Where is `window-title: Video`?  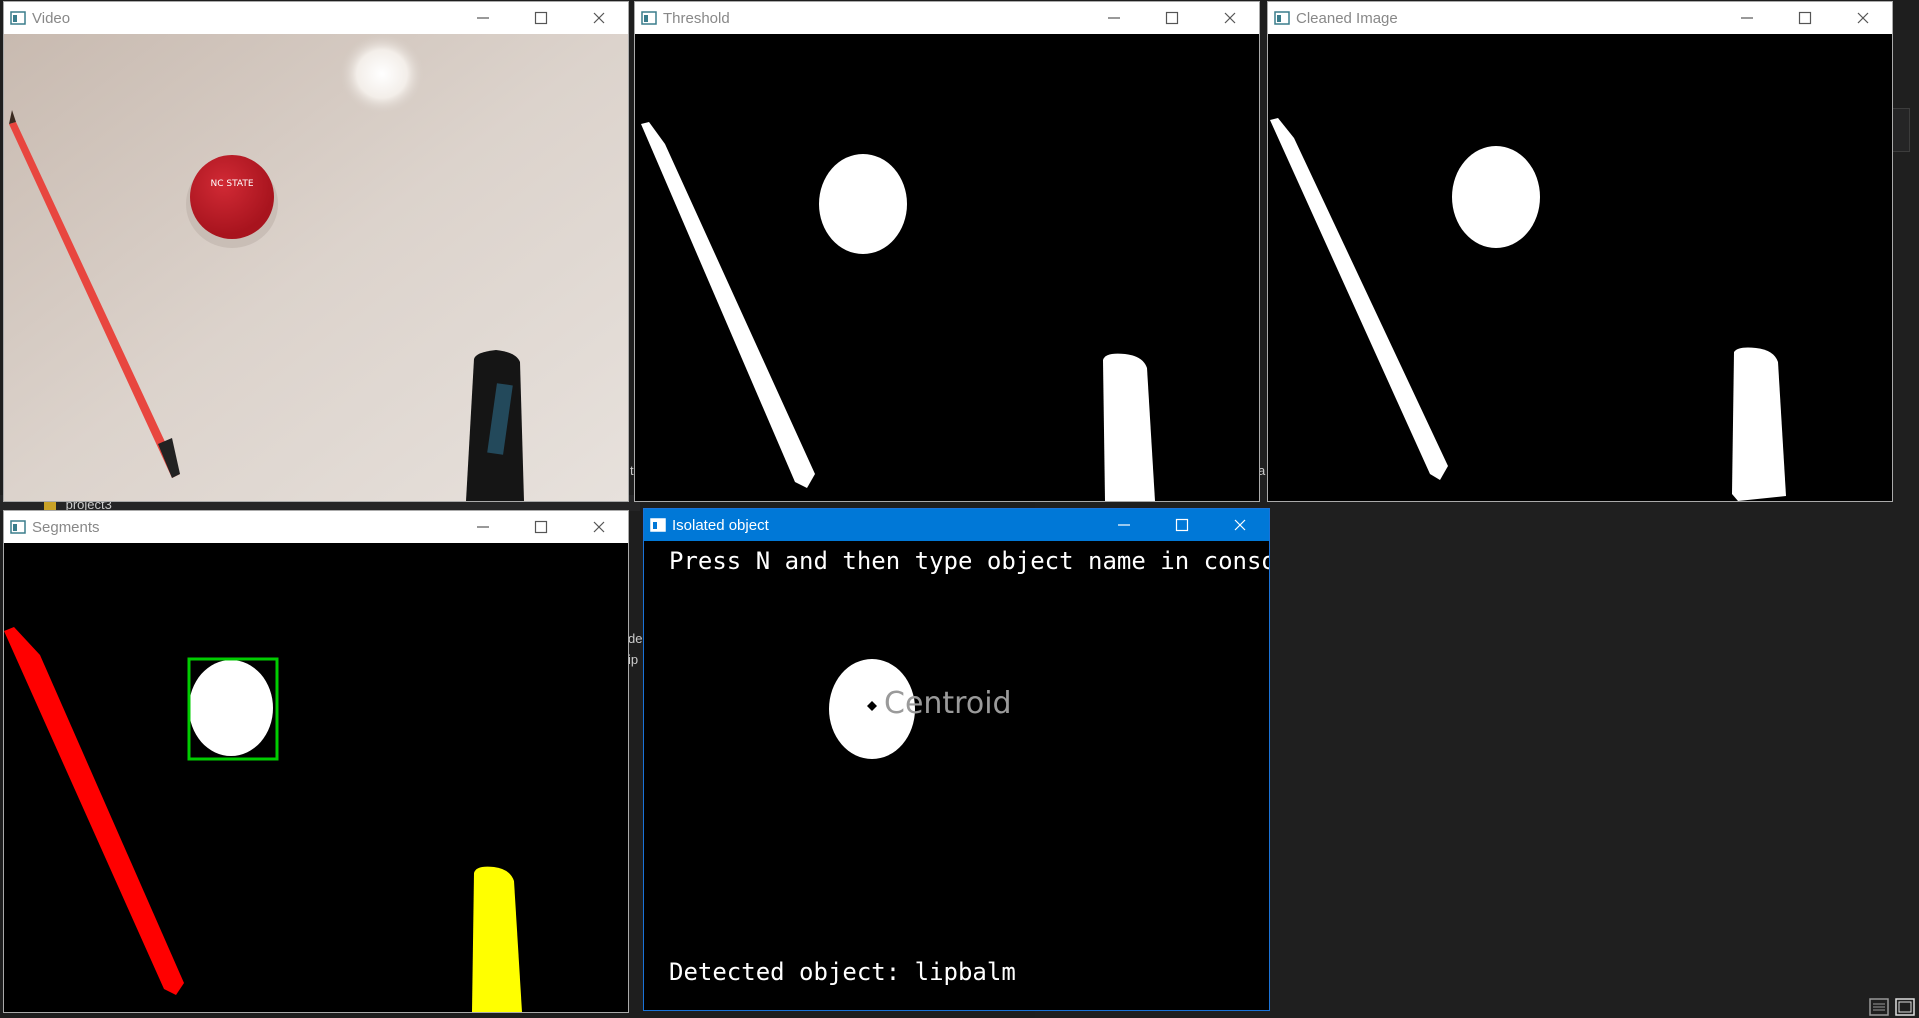 window-title: Video is located at coordinates (51, 18).